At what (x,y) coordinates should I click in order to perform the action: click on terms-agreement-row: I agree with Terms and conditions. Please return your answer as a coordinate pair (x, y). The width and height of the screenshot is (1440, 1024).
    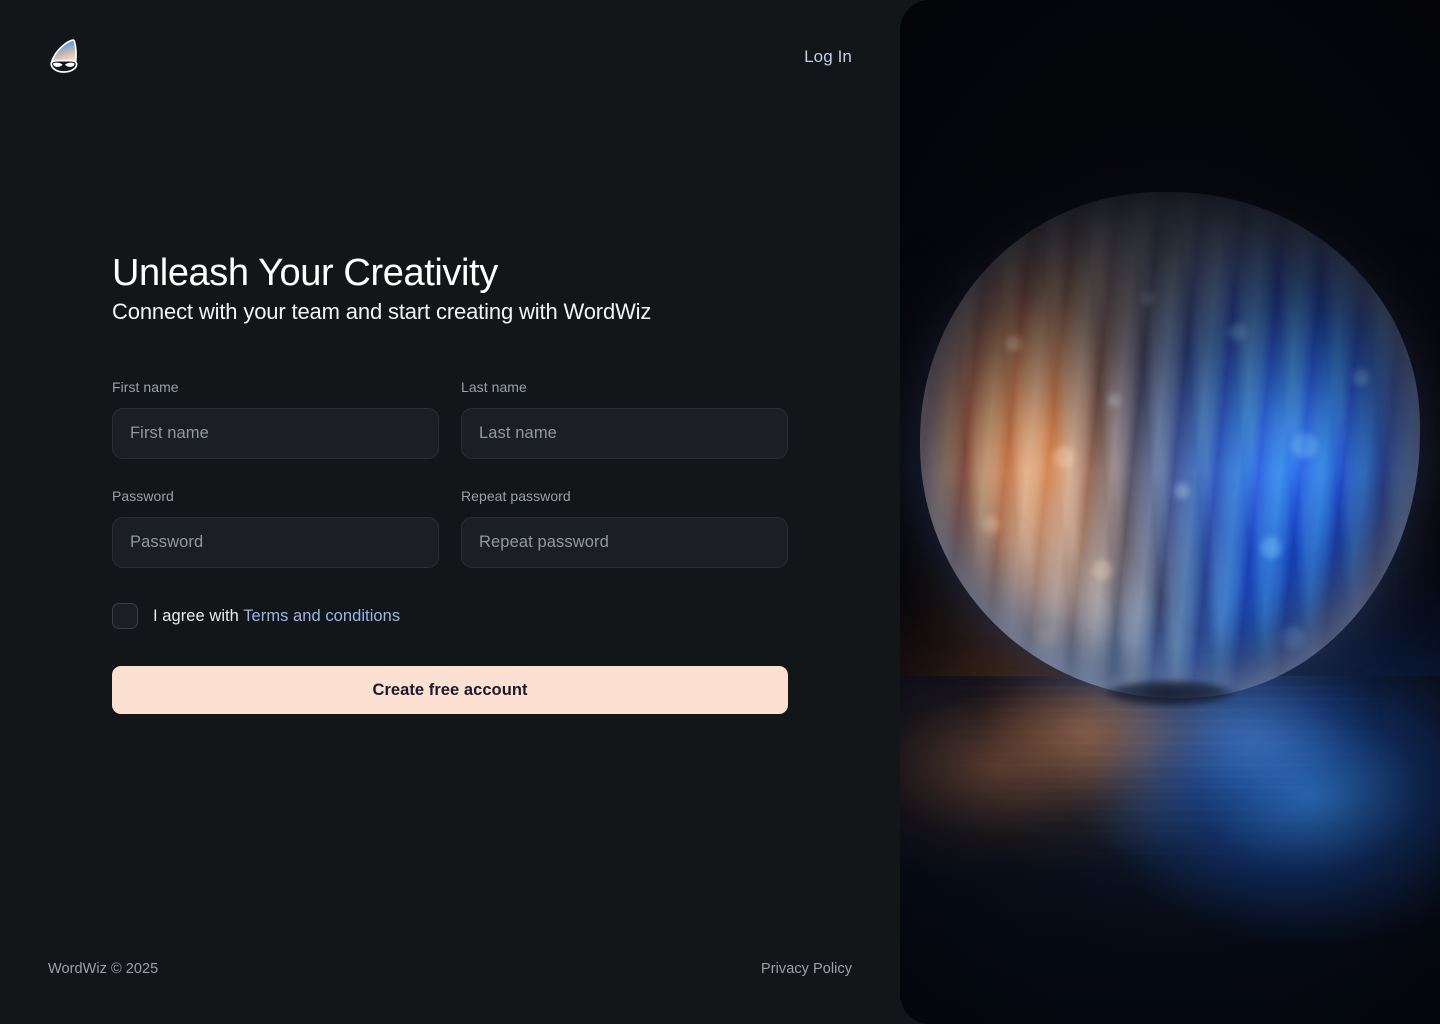
    Looking at the image, I should click on (450, 616).